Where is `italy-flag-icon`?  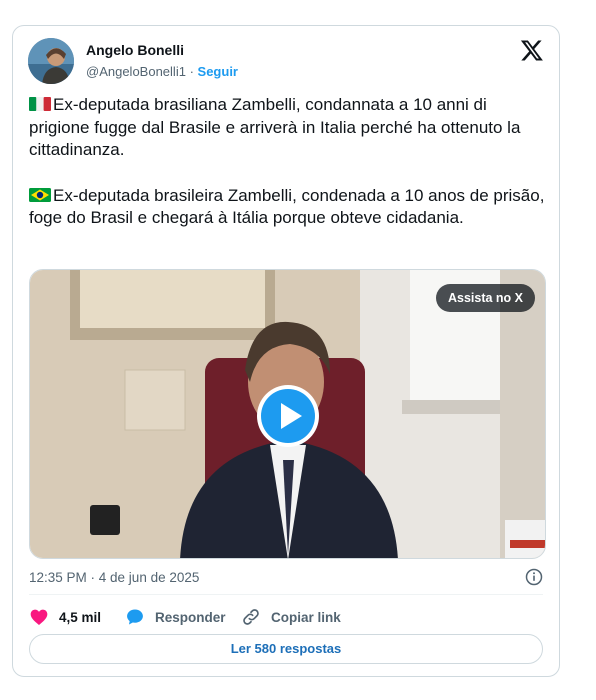 italy-flag-icon is located at coordinates (40, 104).